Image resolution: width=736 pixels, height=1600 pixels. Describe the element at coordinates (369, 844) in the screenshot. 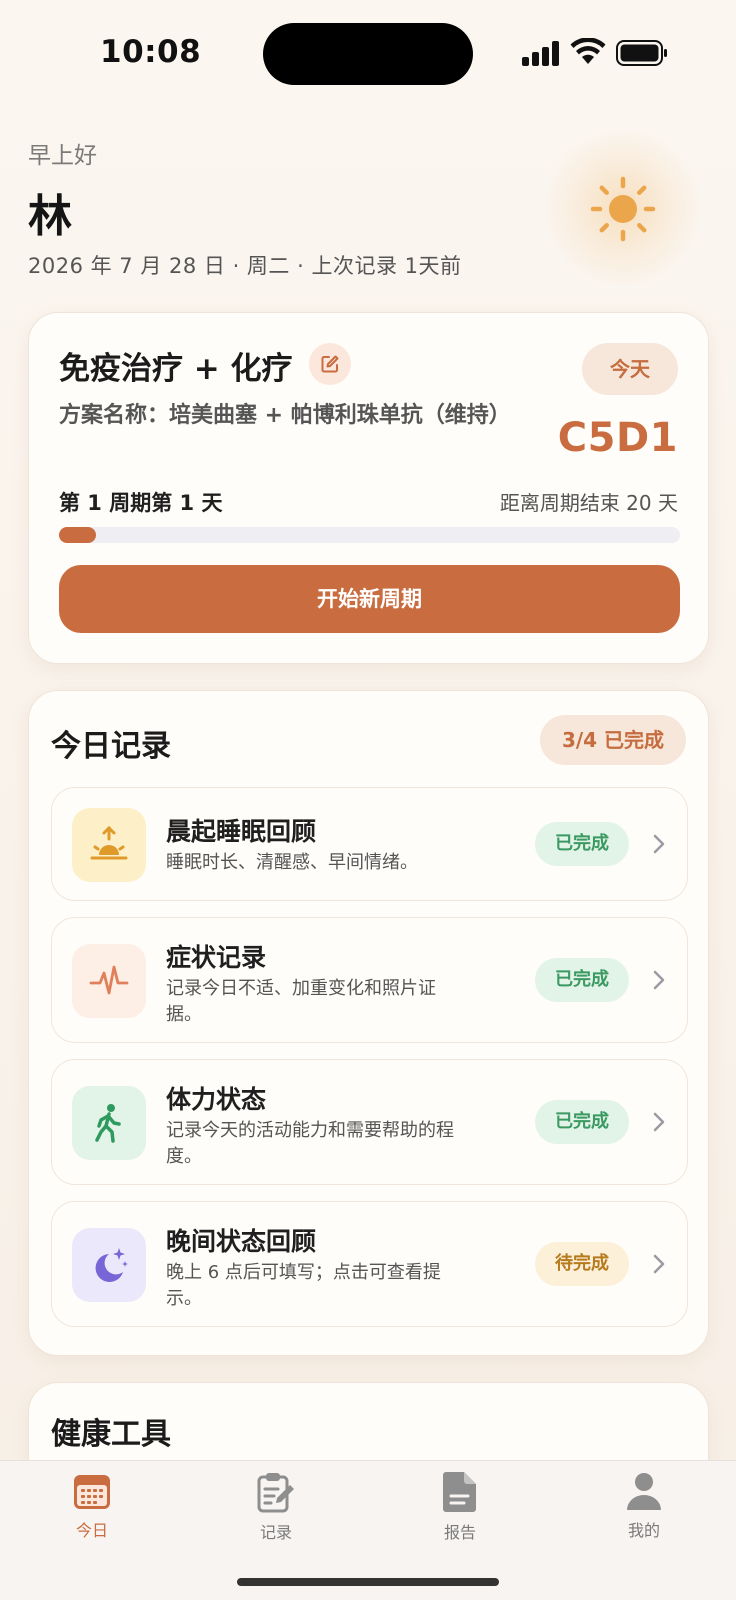

I see `record-item-morning-sleep: 晨起睡眠回顾 睡眠时长、清醒感、早间情绪。 已完成` at that location.